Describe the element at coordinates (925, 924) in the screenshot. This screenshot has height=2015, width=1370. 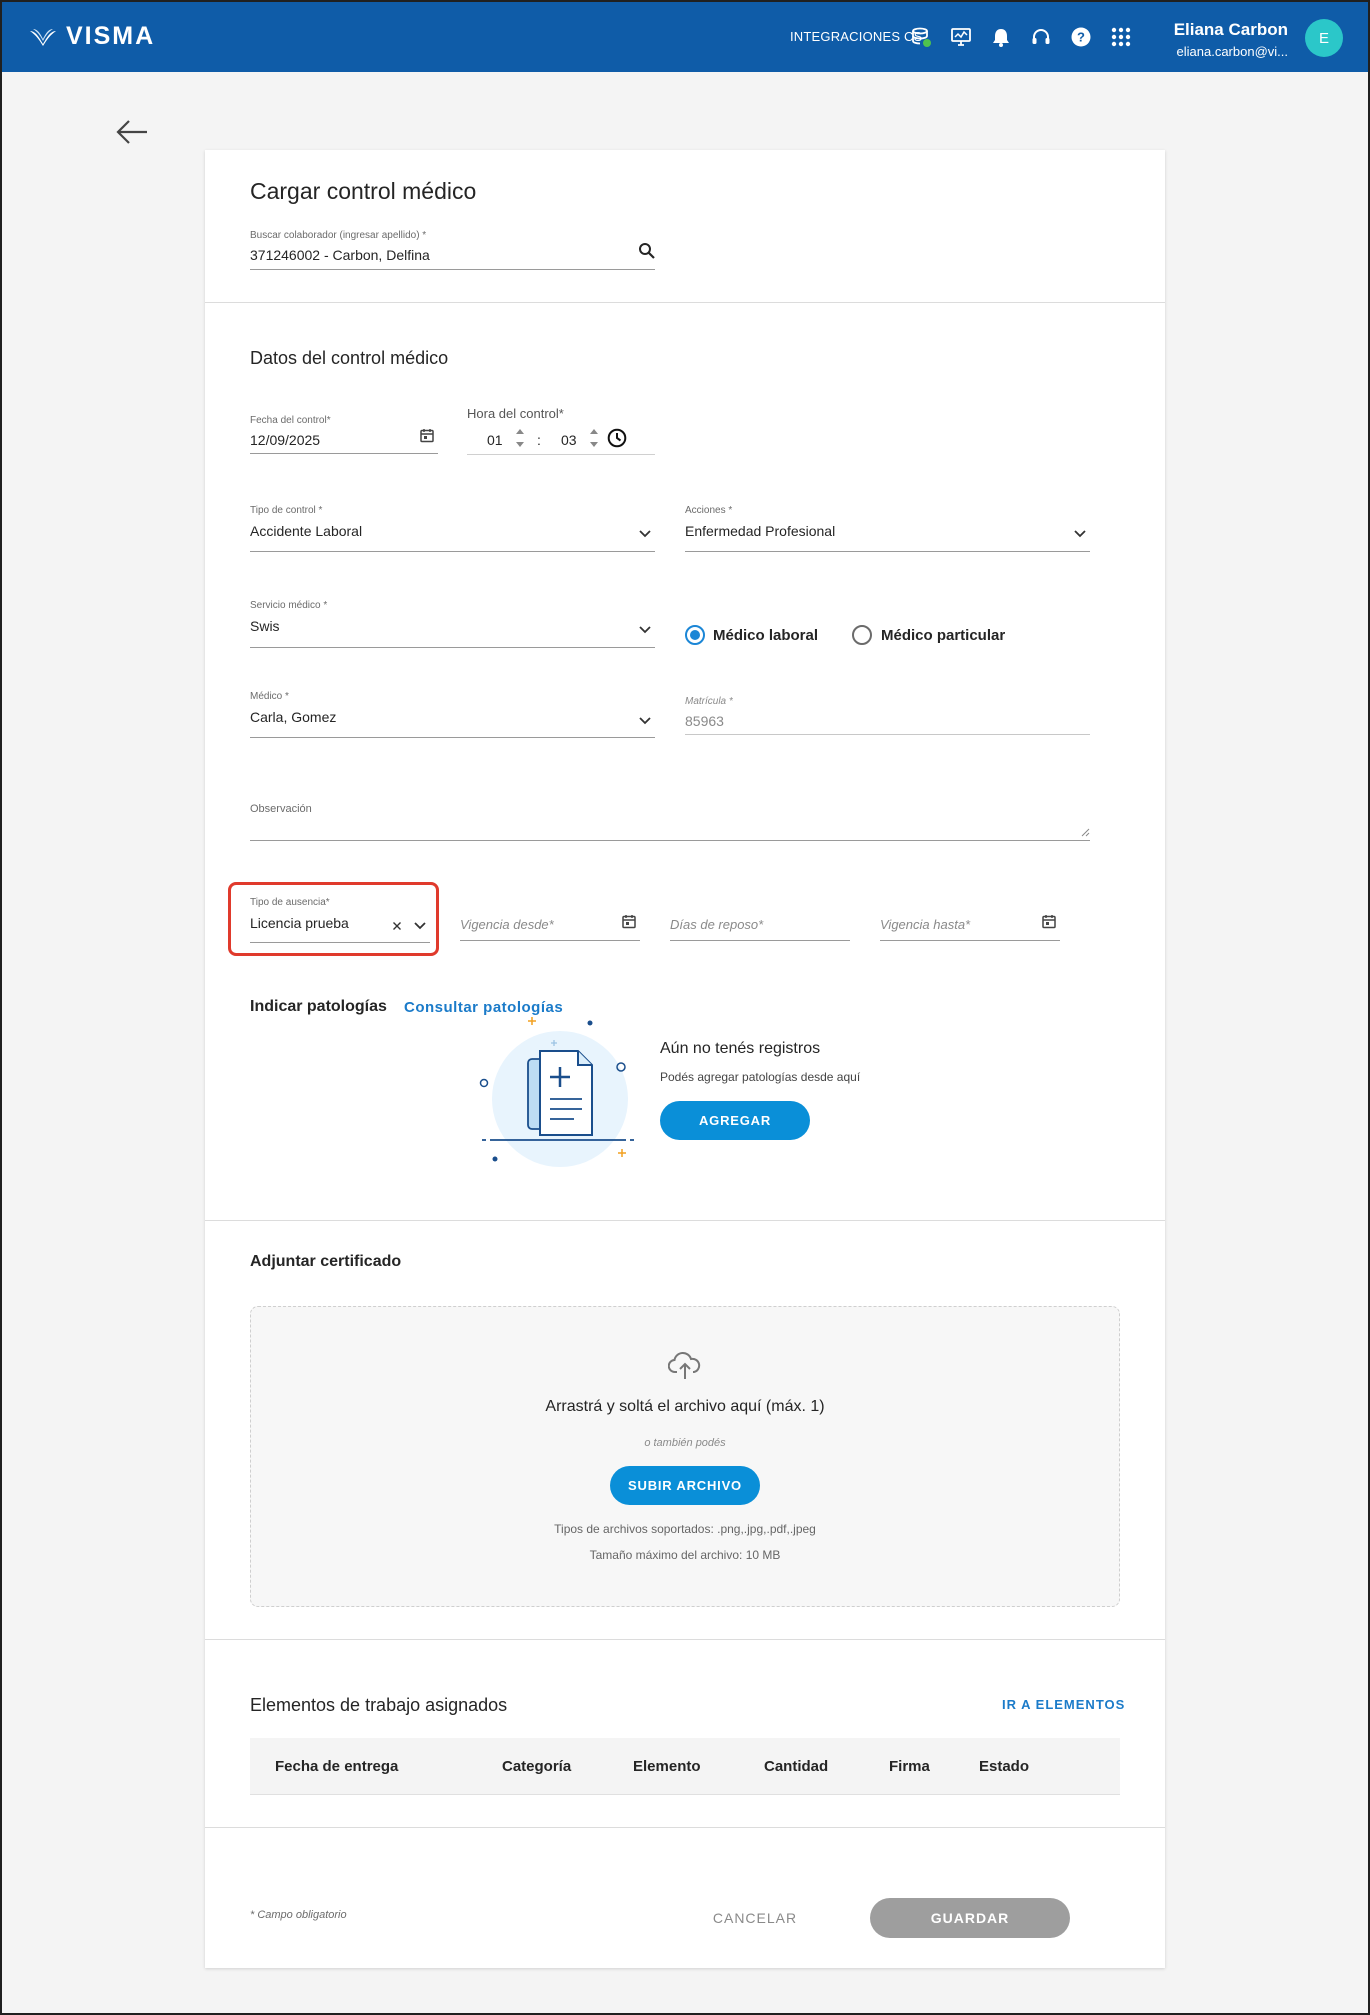
I see `valid-to-input: Vigencia hasta*` at that location.